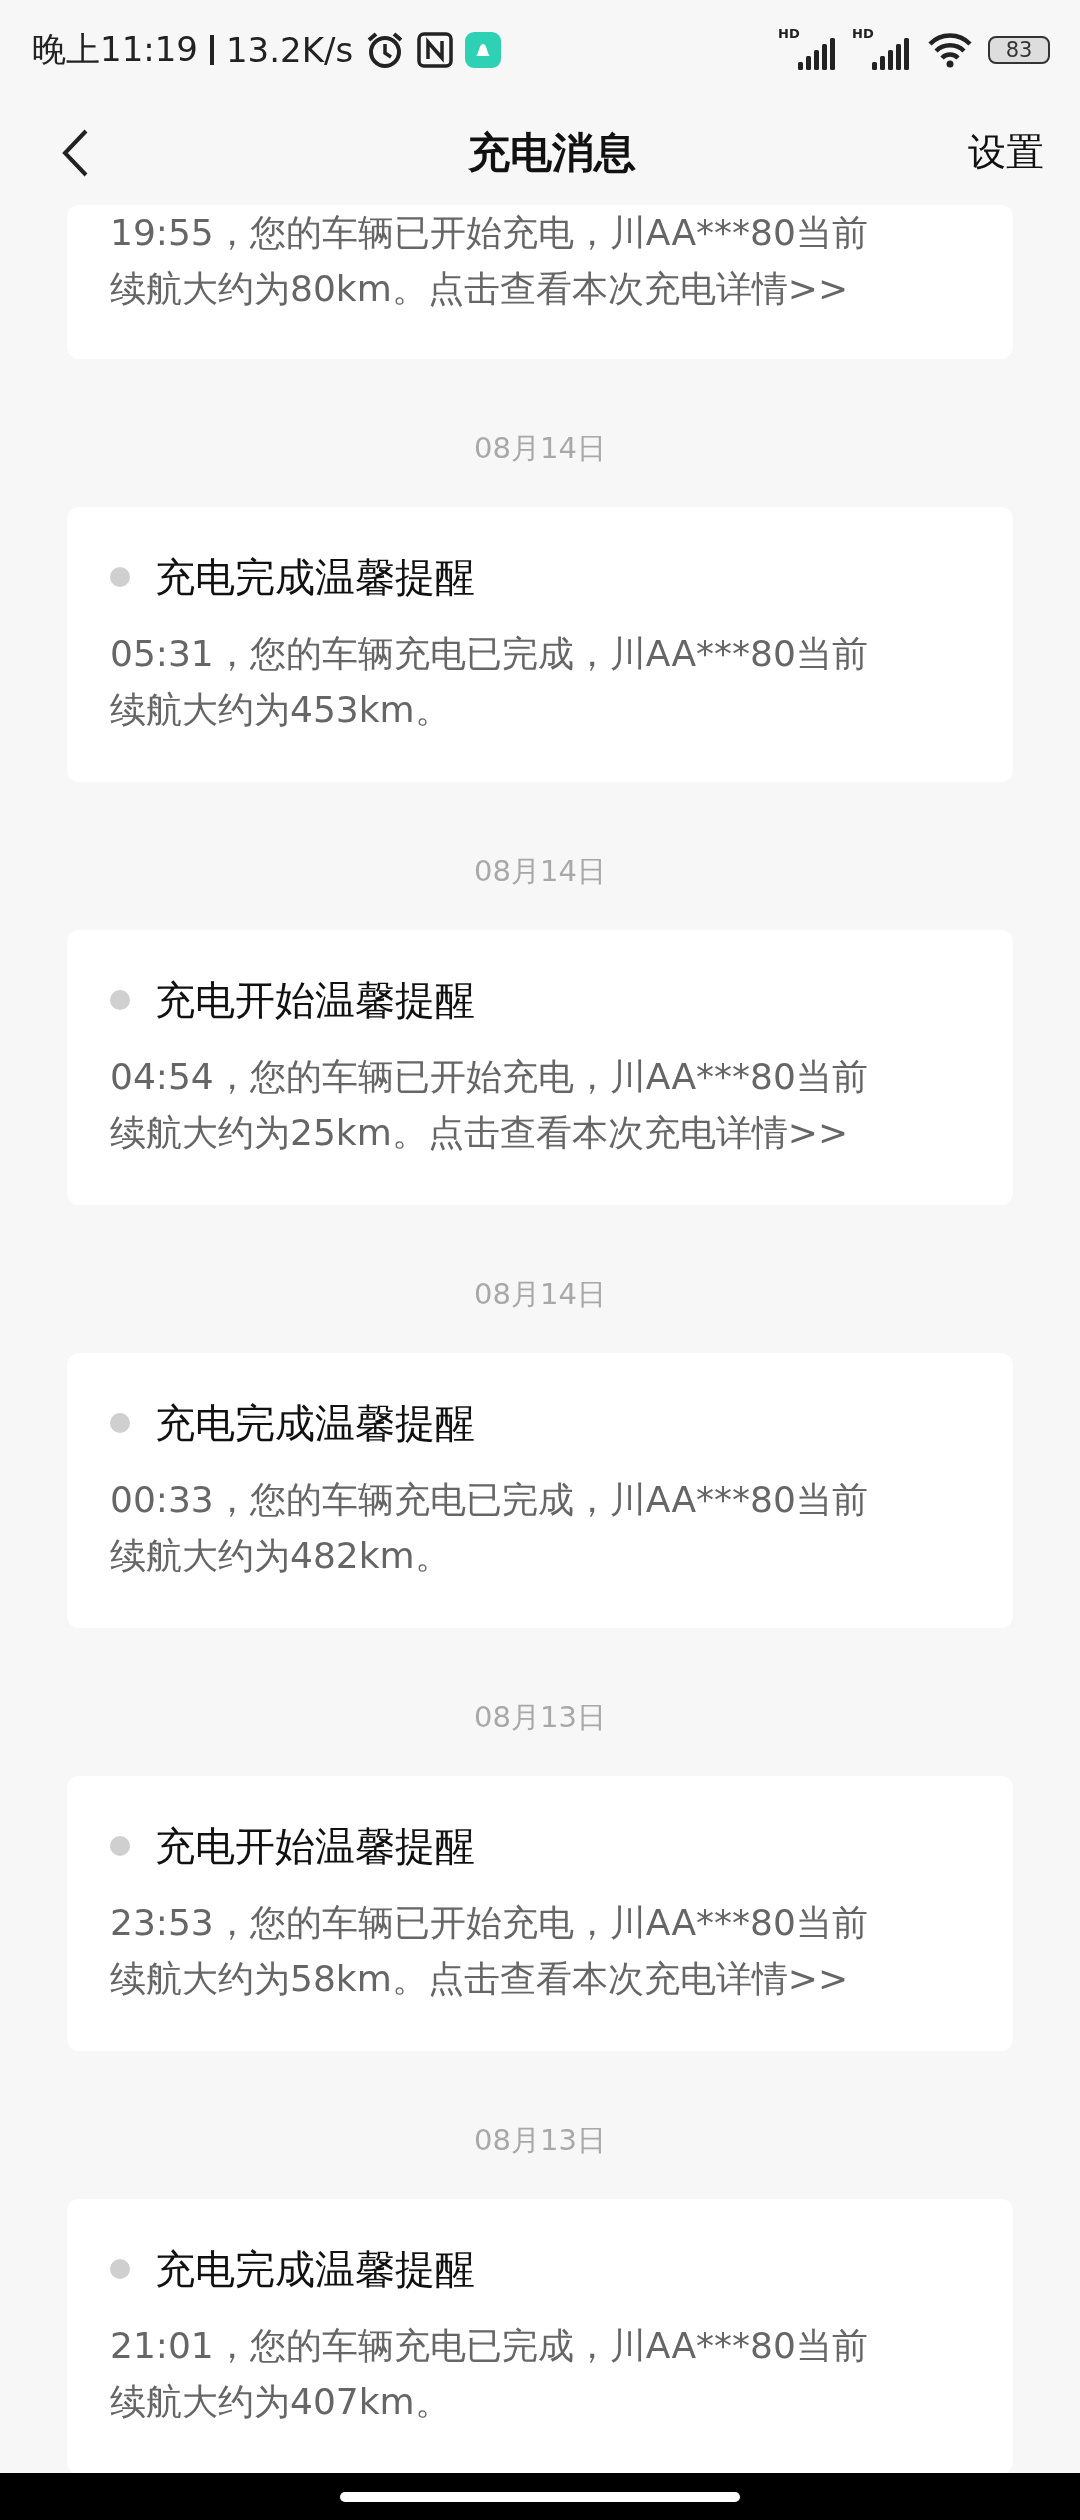 This screenshot has height=2520, width=1080. I want to click on message-card: 充电开始温馨提醒 04:54，您的车辆已开始充电，川AA***80当前续航大约为25km。点击查看本次充电详情>>, so click(540, 1067).